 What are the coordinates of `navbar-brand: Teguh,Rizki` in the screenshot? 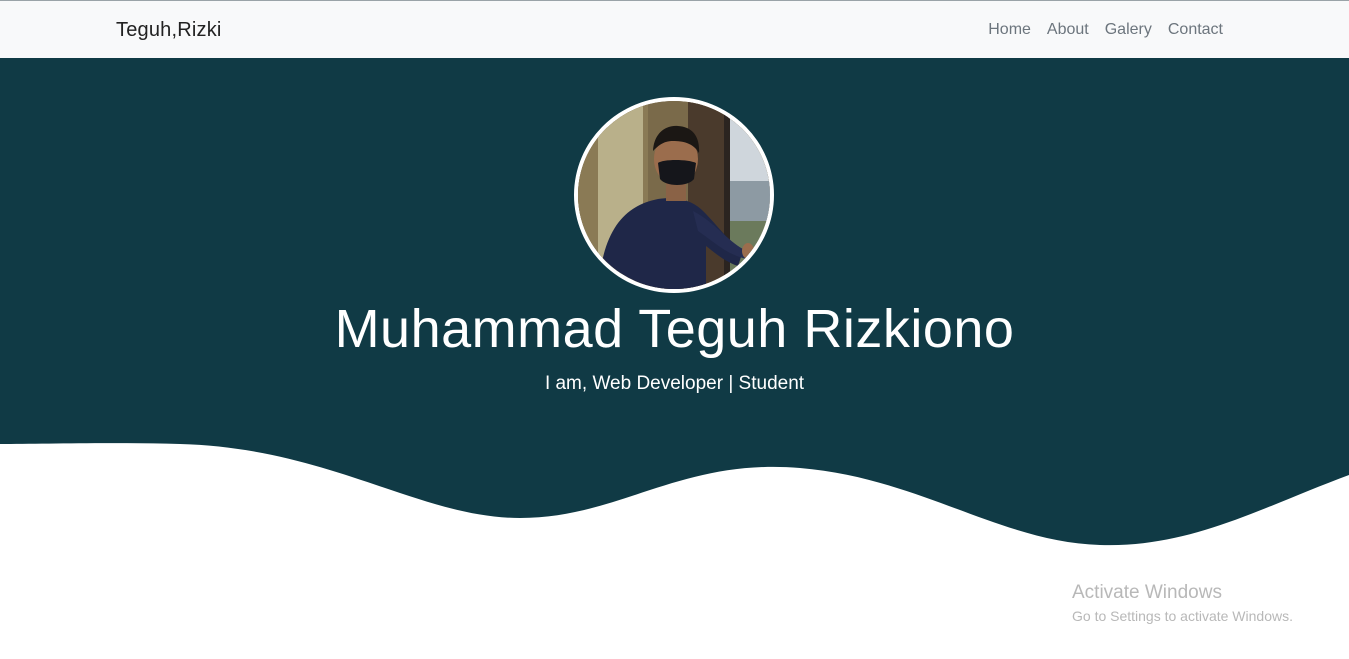 It's located at (169, 30).